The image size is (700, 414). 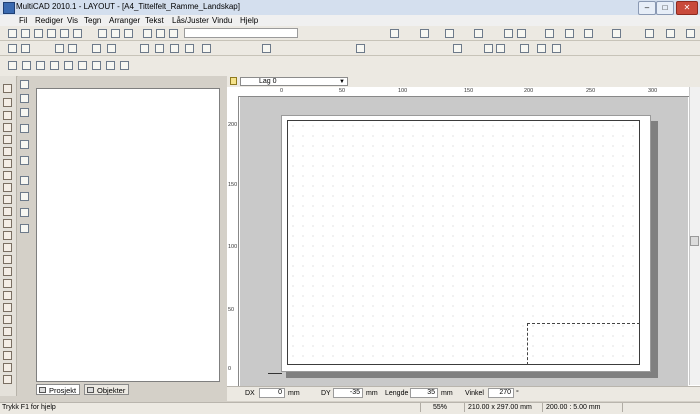 I want to click on maximize-button: □, so click(x=665, y=8).